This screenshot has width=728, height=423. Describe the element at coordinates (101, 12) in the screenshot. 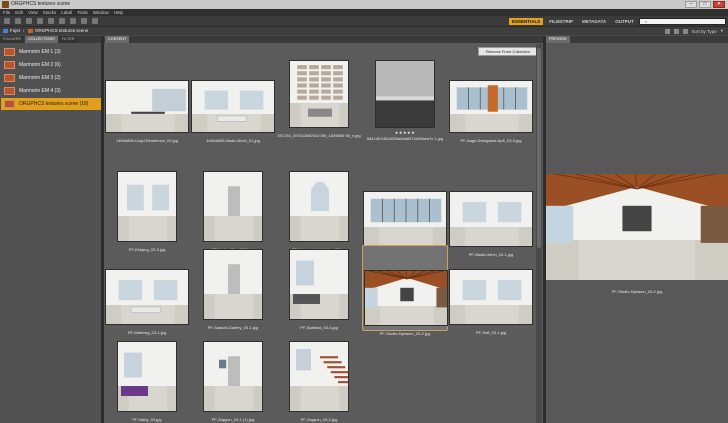

I see `menu-window: Window` at that location.